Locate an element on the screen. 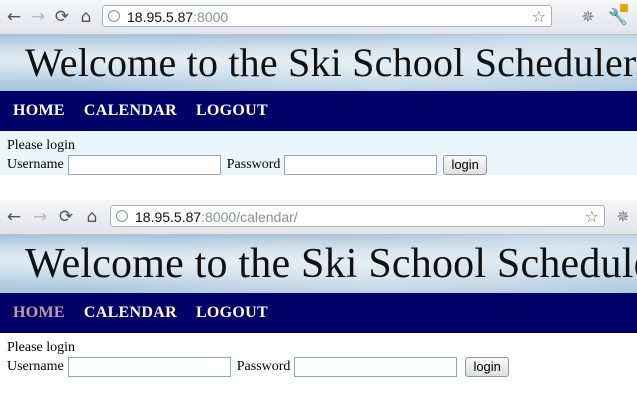 The width and height of the screenshot is (637, 398). update-badge is located at coordinates (624, 8).